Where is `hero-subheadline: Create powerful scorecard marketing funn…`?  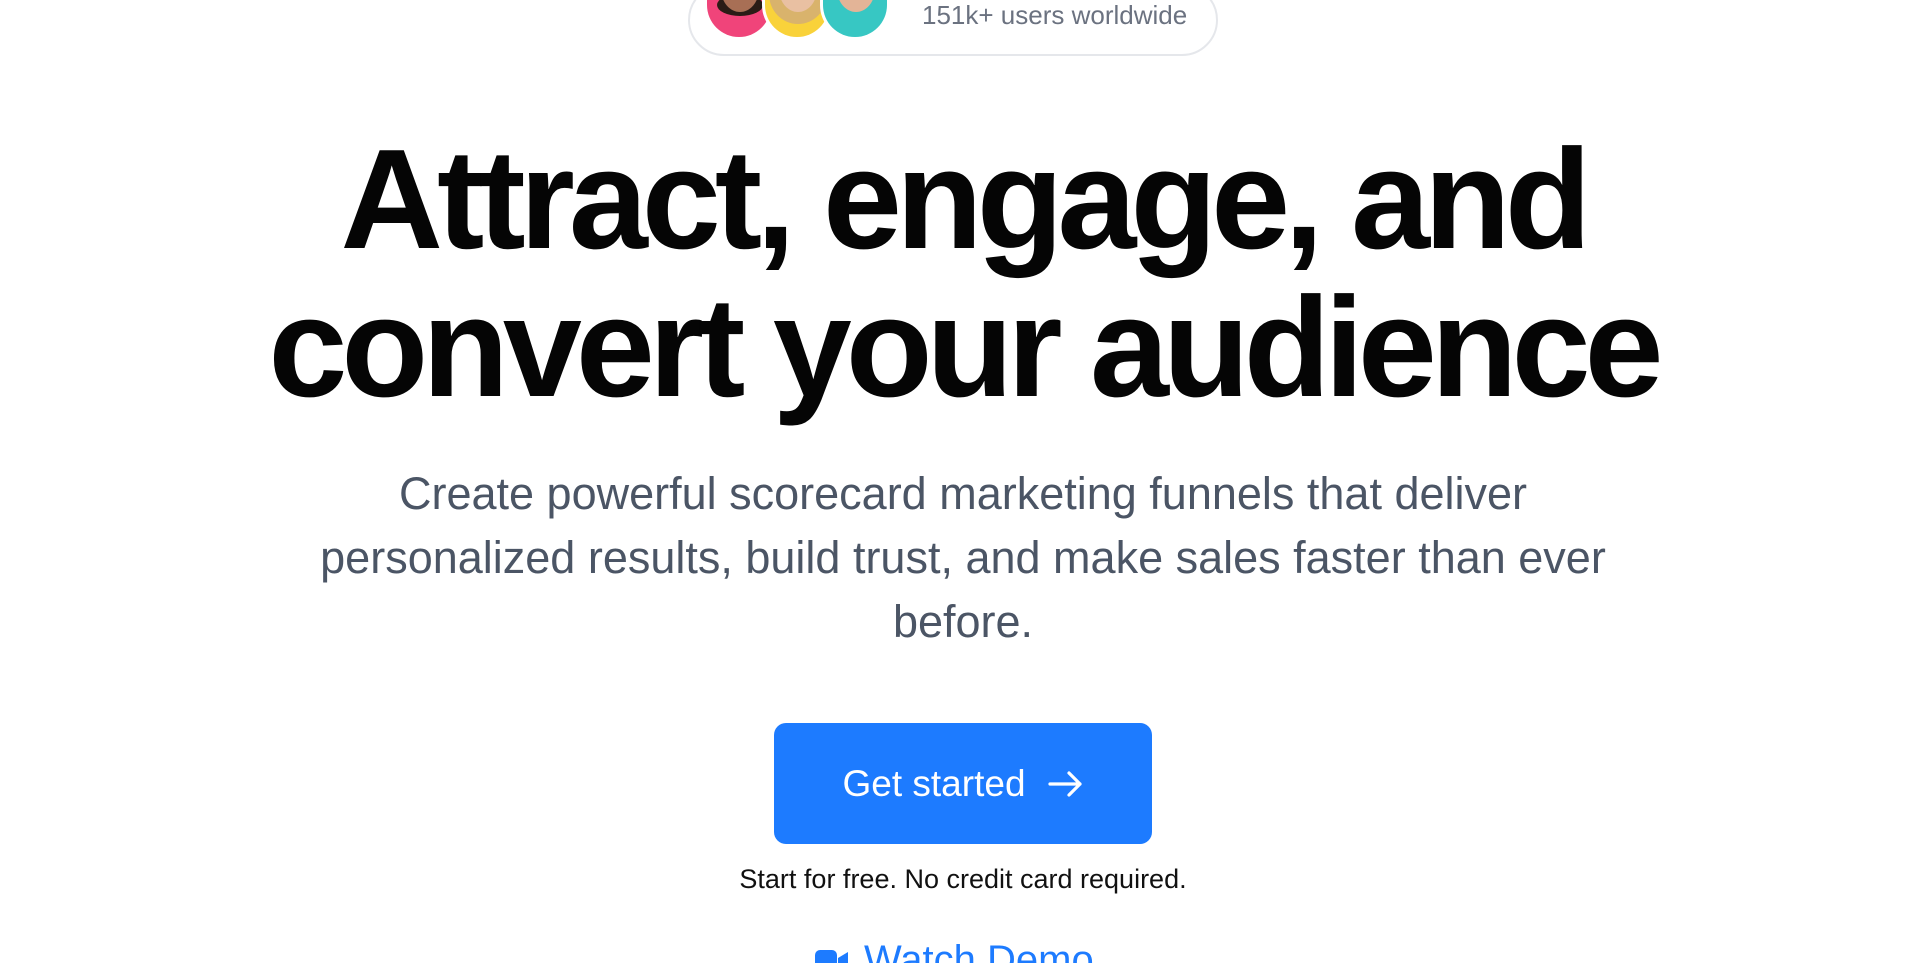
hero-subheadline: Create powerful scorecard marketing funn… is located at coordinates (963, 557).